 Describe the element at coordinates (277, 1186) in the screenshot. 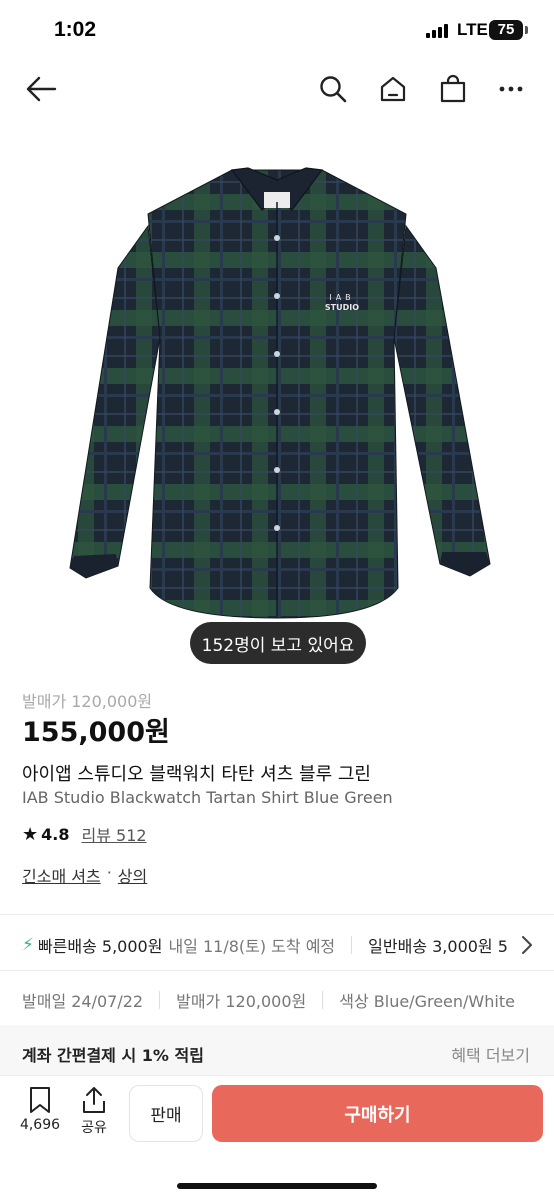

I see `home-indicator` at that location.